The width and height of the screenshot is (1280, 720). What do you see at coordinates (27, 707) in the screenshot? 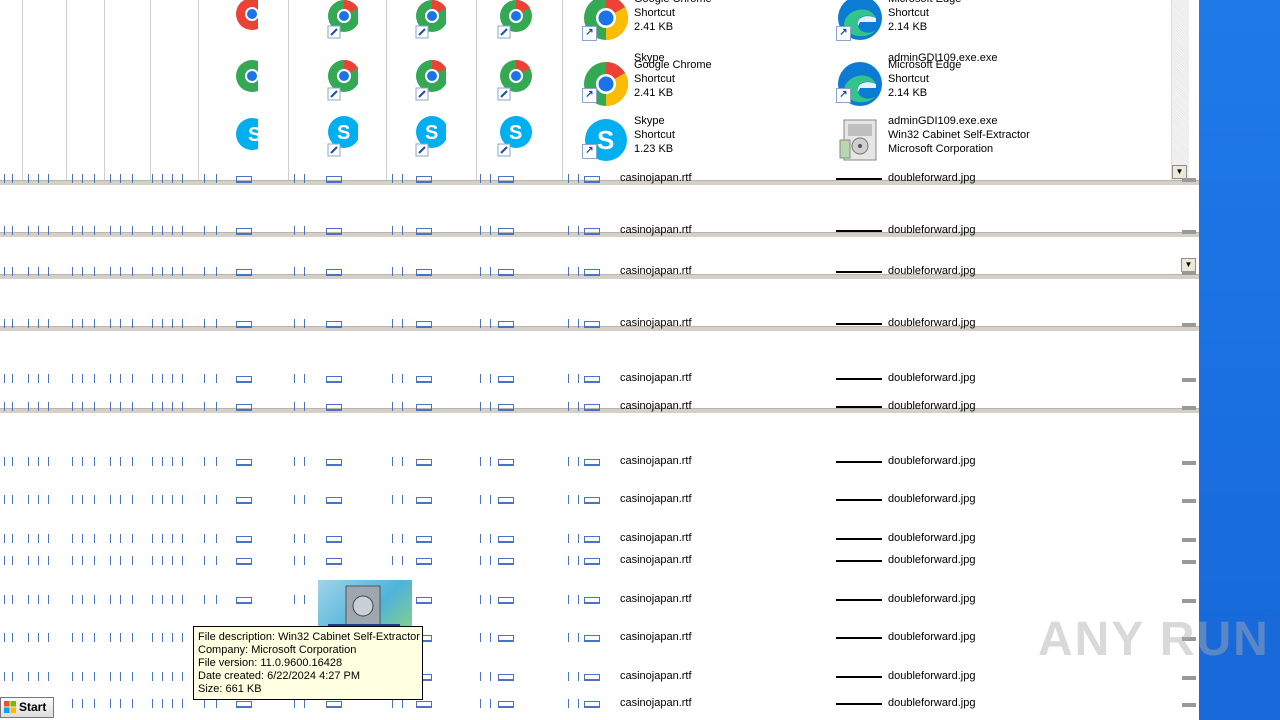
I see `start-button: Start` at bounding box center [27, 707].